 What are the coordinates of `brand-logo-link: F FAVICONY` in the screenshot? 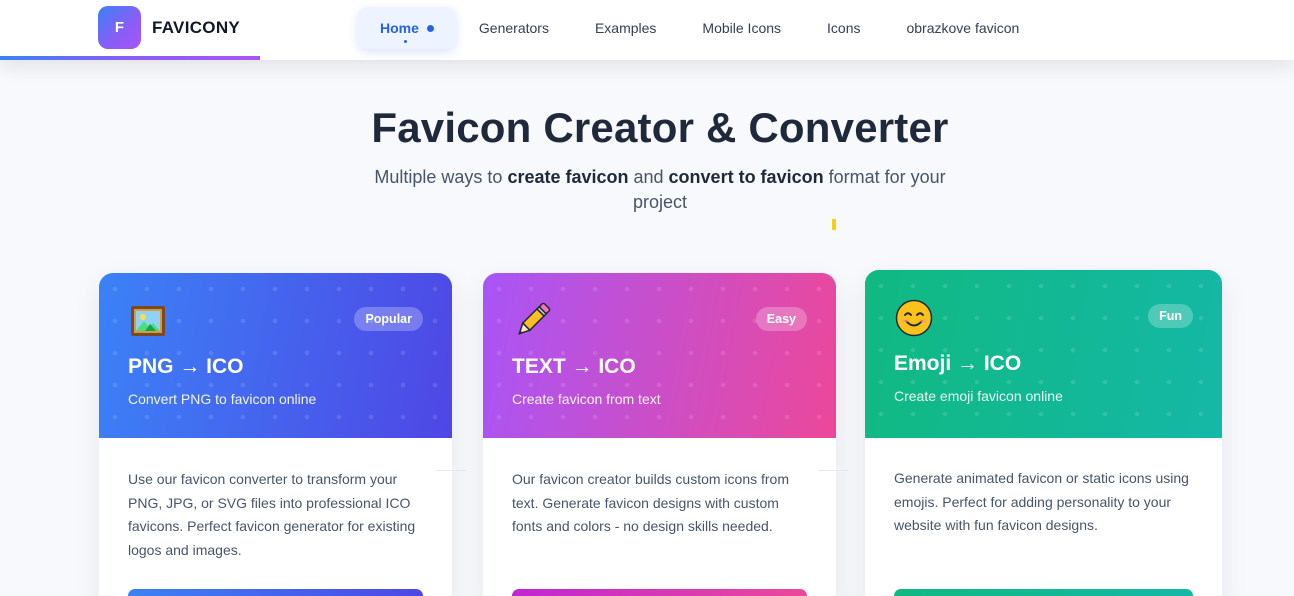 It's located at (169, 27).